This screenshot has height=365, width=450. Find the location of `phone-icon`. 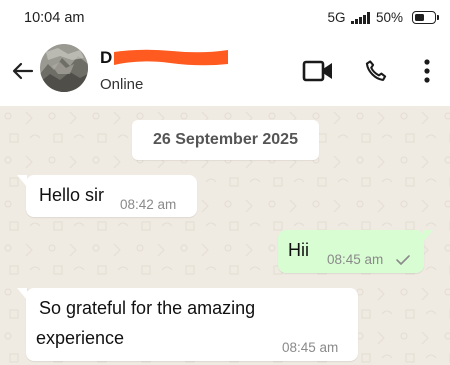

phone-icon is located at coordinates (376, 70).